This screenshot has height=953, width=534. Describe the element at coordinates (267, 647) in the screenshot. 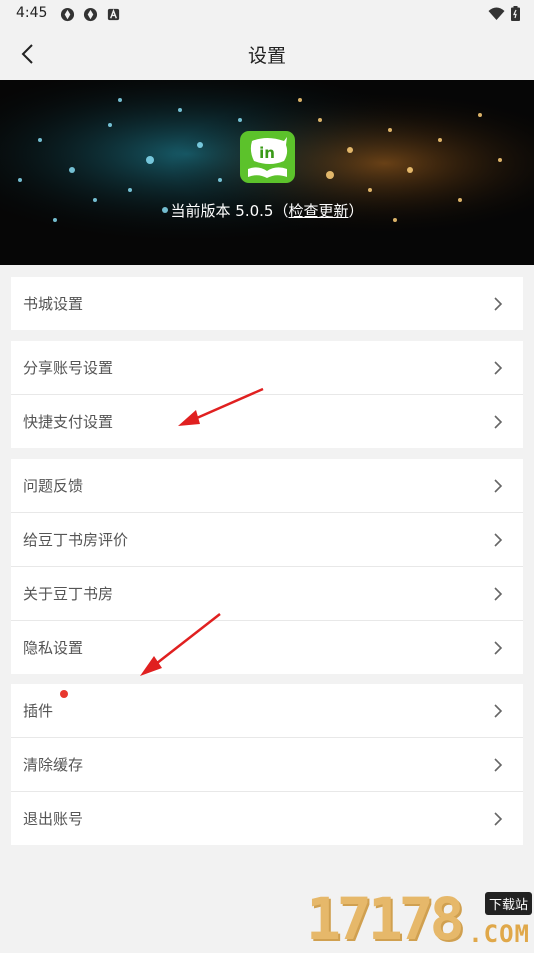

I see `settings-item-privacy: 隐私设置` at that location.